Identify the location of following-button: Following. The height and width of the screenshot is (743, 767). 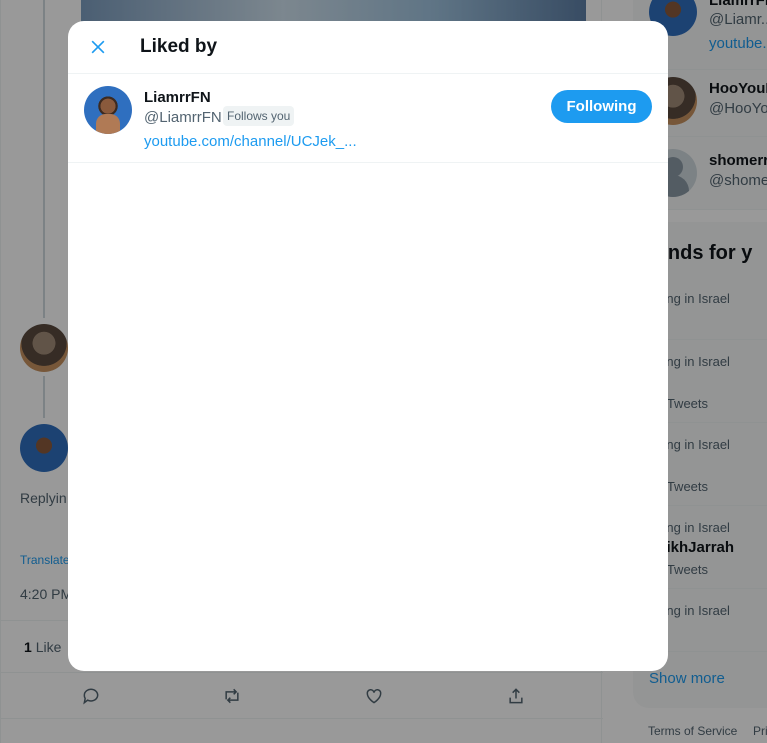
(601, 106).